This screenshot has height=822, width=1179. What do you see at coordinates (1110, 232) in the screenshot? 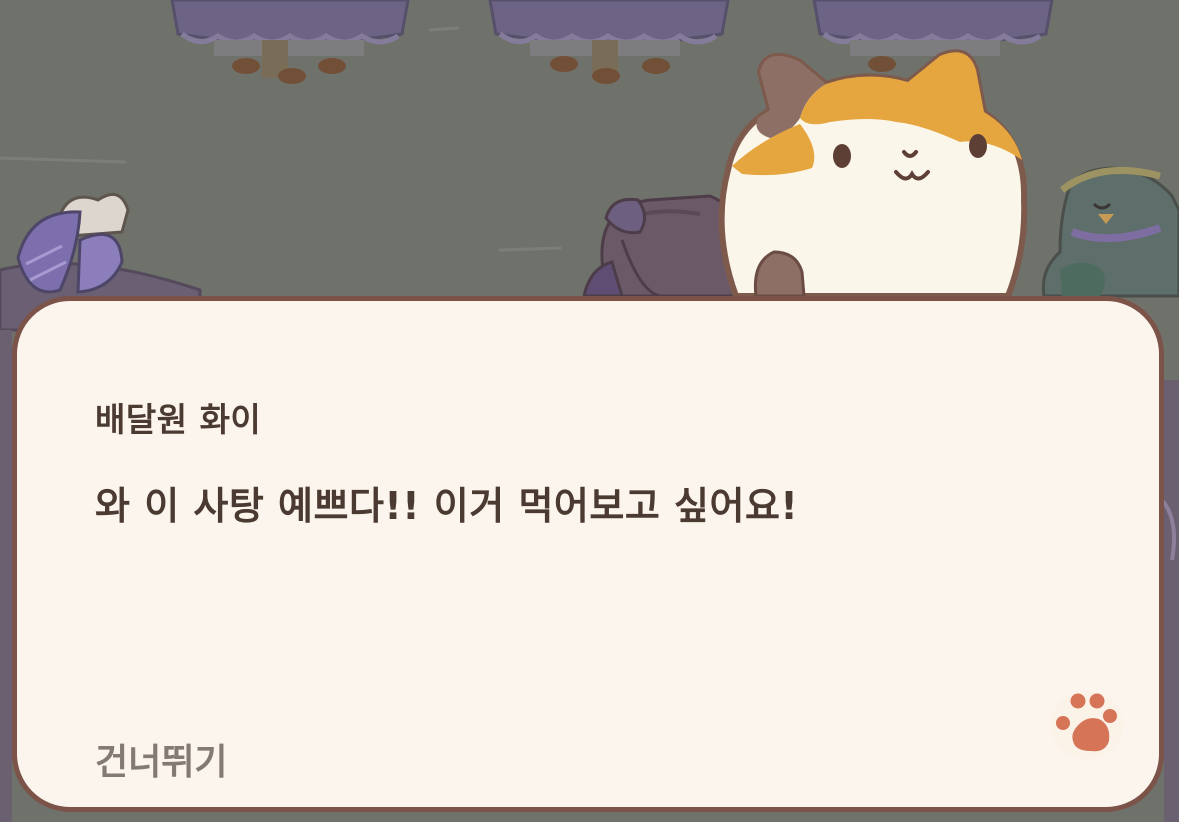
I see `bird-character` at bounding box center [1110, 232].